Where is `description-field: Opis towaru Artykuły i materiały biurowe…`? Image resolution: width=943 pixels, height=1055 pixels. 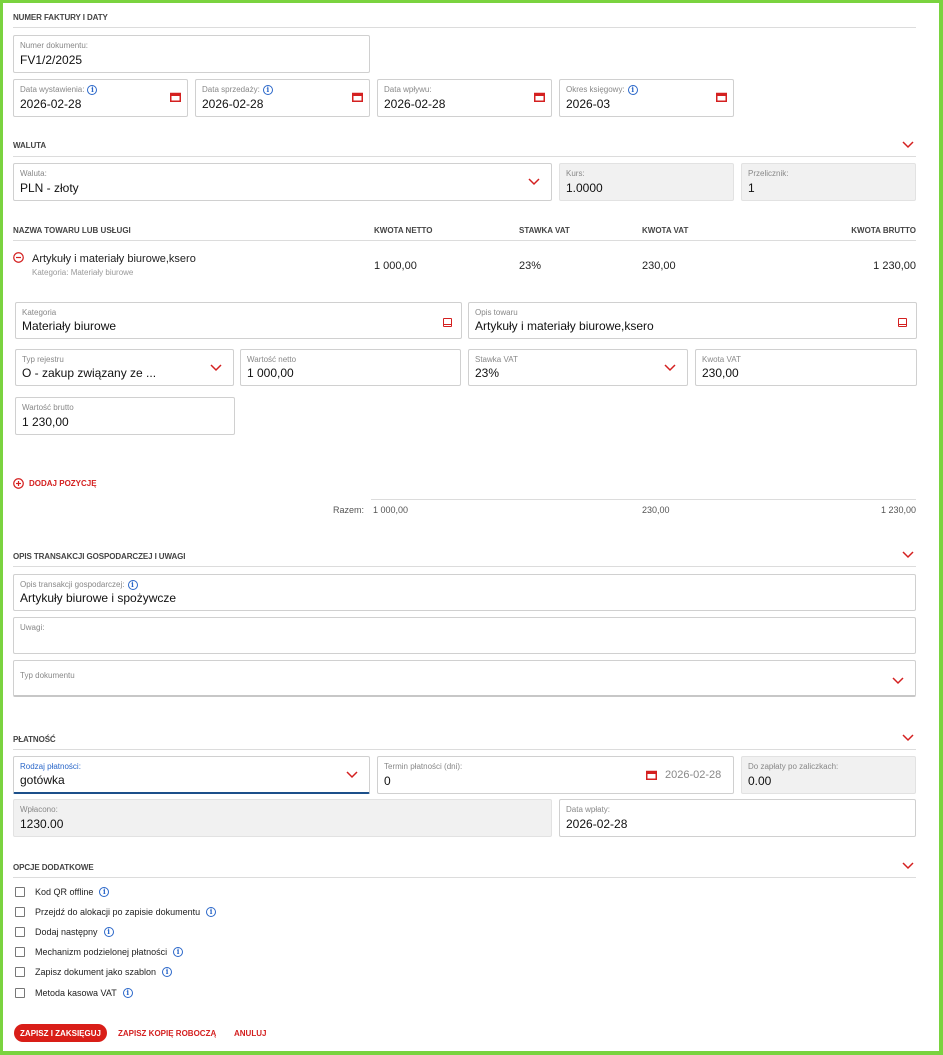
description-field: Opis towaru Artykuły i materiały biurowe… is located at coordinates (692, 320).